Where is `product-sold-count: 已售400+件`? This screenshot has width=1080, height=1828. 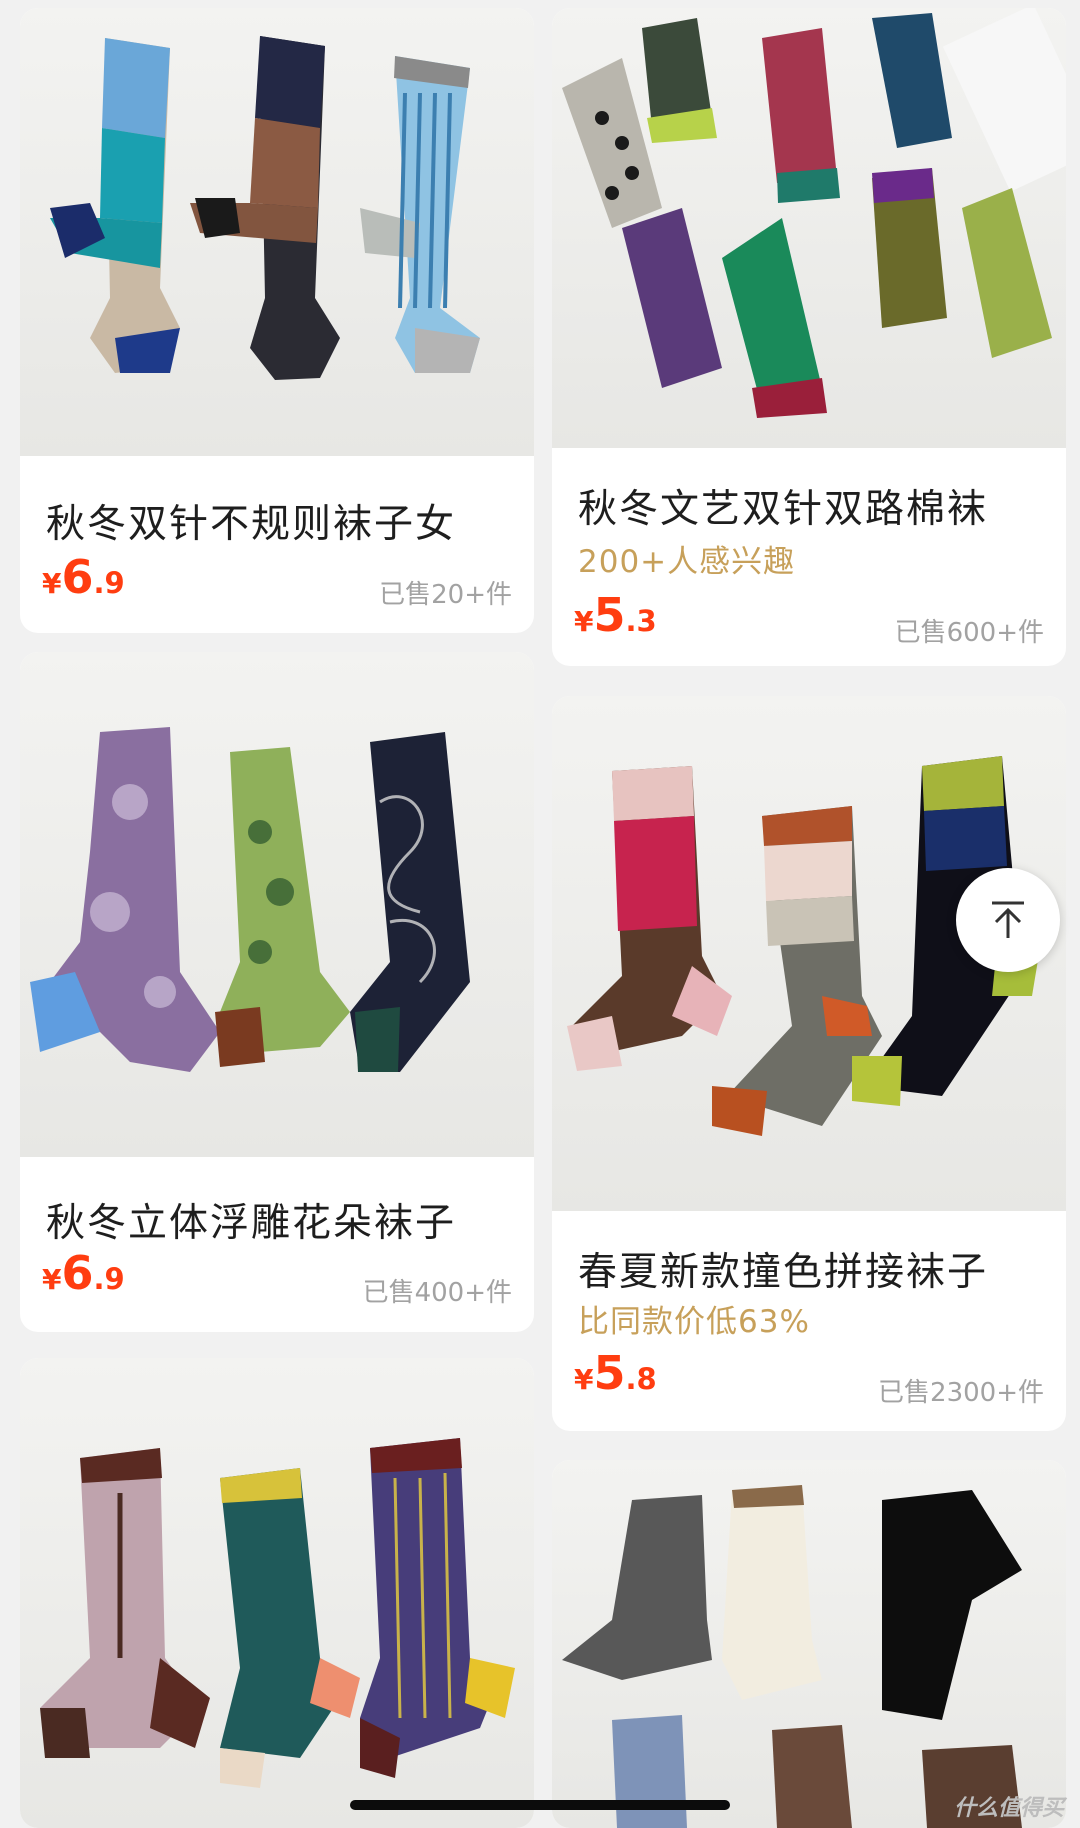 product-sold-count: 已售400+件 is located at coordinates (437, 1293).